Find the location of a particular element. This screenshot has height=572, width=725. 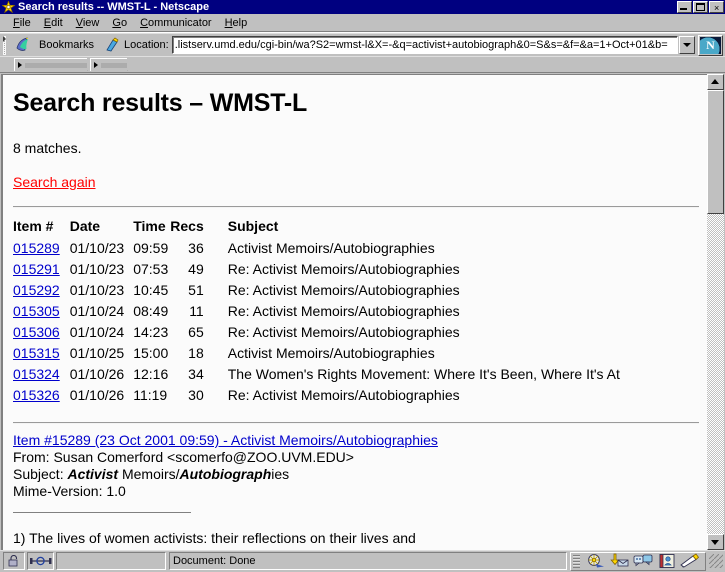

component-bar is located at coordinates (638, 561).